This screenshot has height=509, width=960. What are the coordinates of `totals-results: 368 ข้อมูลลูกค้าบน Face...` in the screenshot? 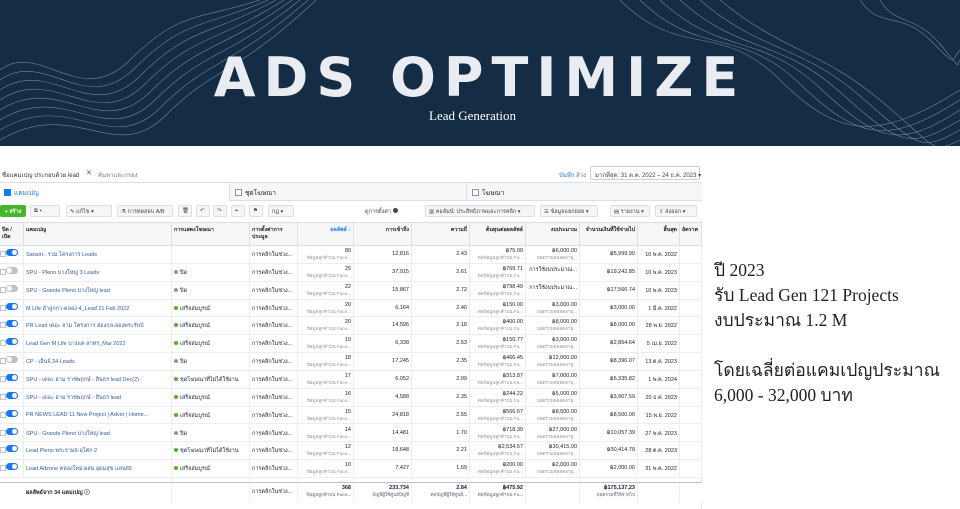 It's located at (326, 492).